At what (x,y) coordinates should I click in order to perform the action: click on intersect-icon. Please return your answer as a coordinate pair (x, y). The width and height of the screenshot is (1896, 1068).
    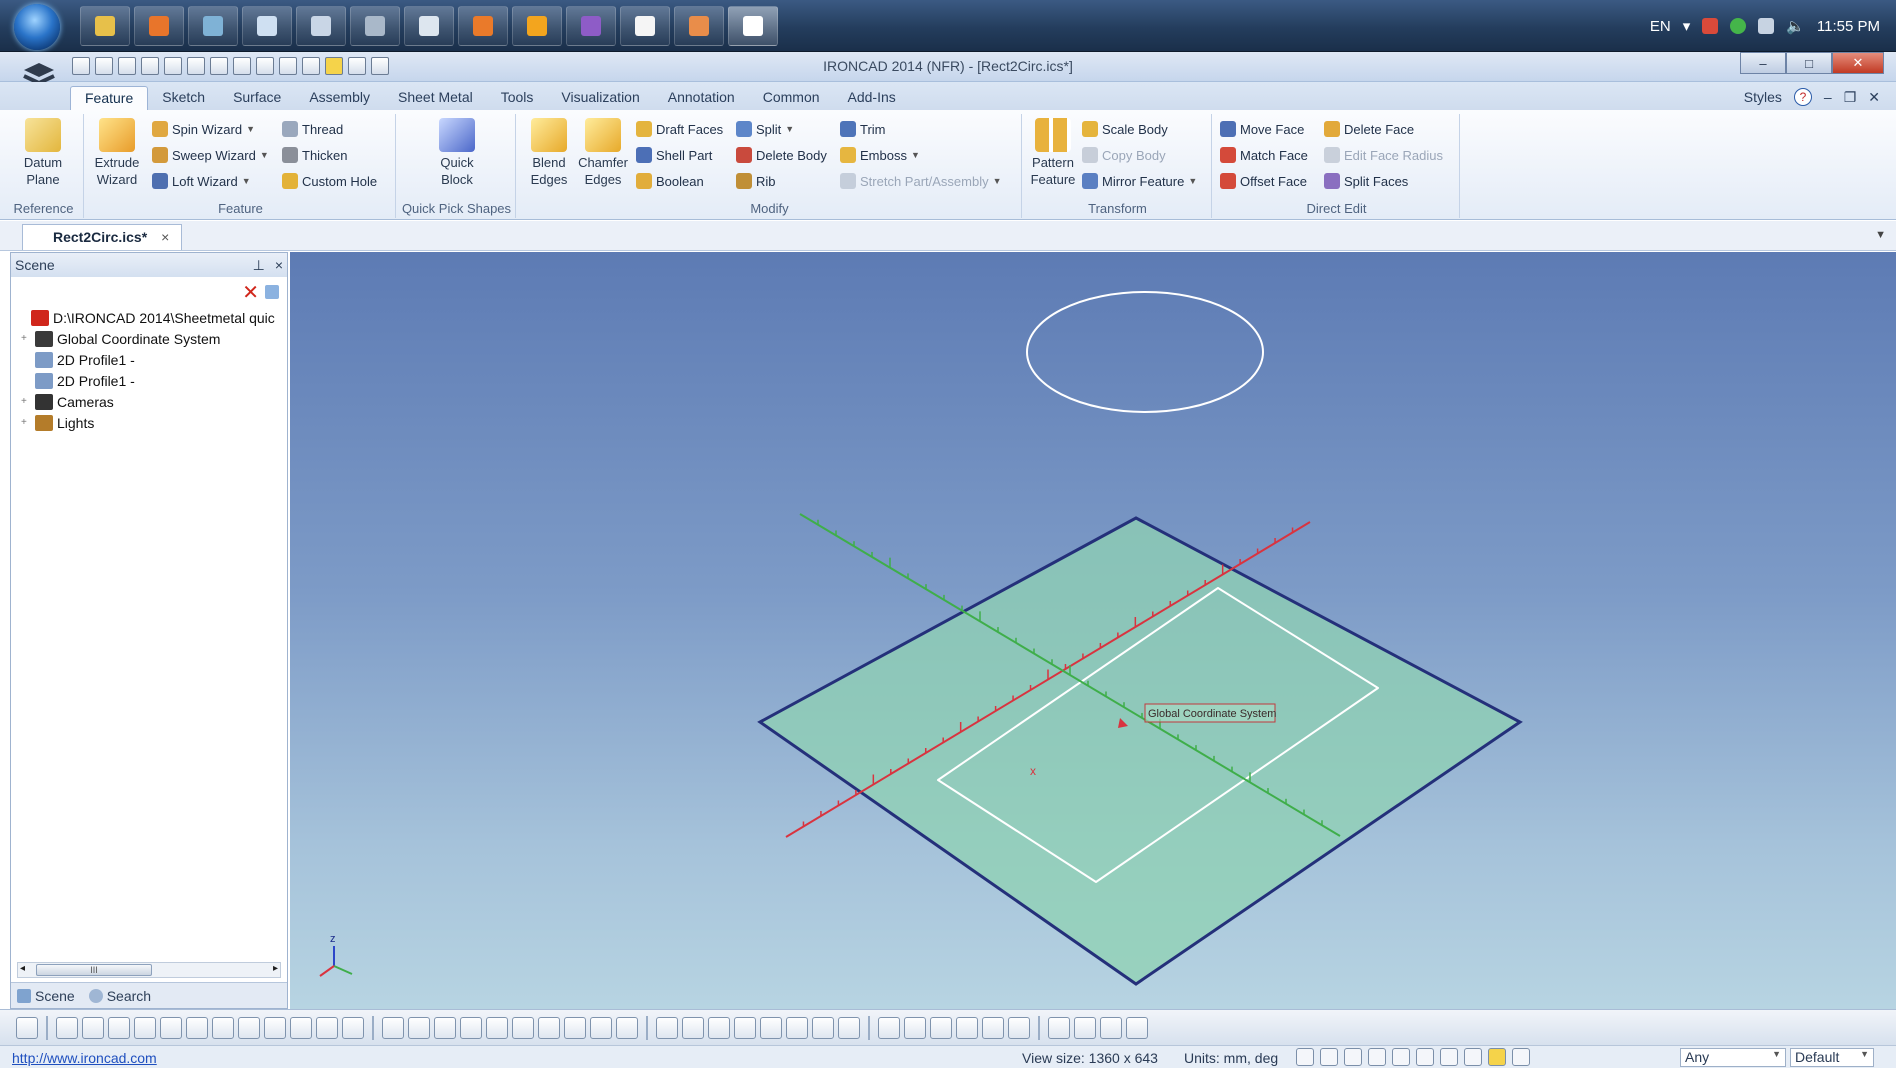
    Looking at the image, I should click on (993, 1027).